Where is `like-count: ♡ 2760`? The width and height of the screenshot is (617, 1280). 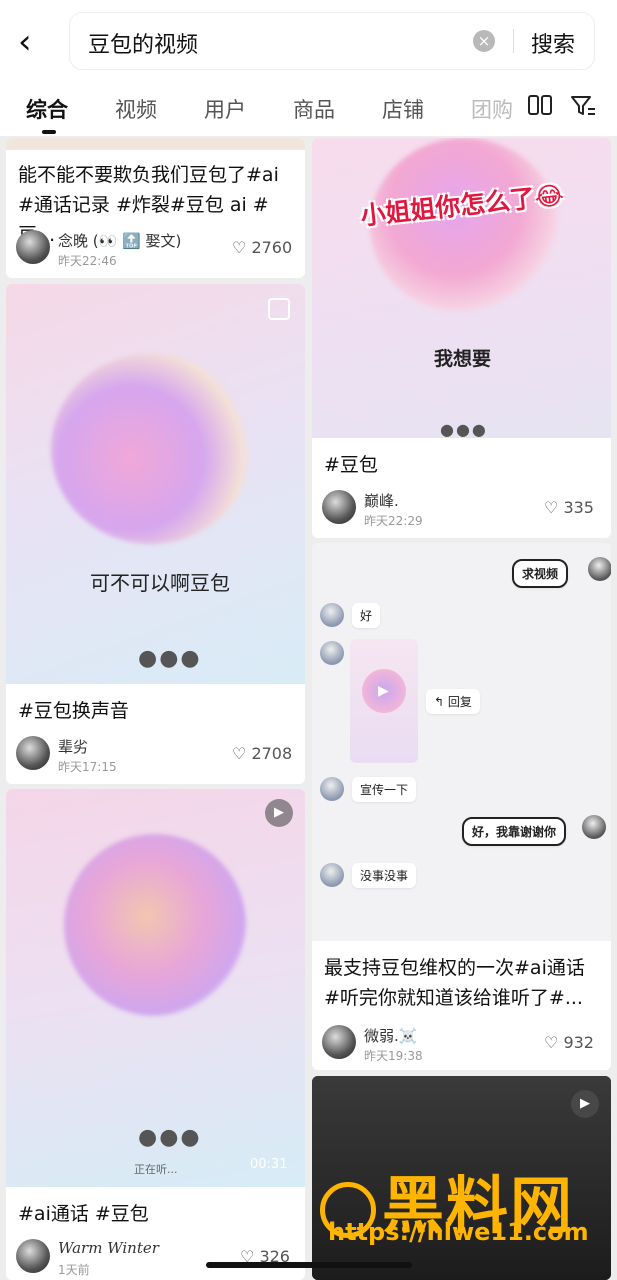 like-count: ♡ 2760 is located at coordinates (262, 247).